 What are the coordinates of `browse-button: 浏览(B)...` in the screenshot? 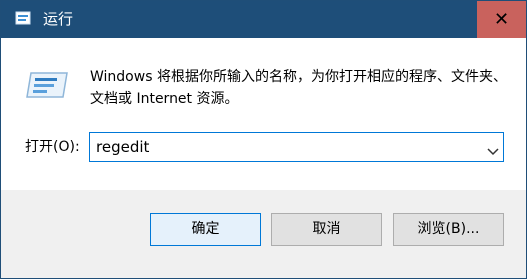 It's located at (448, 229).